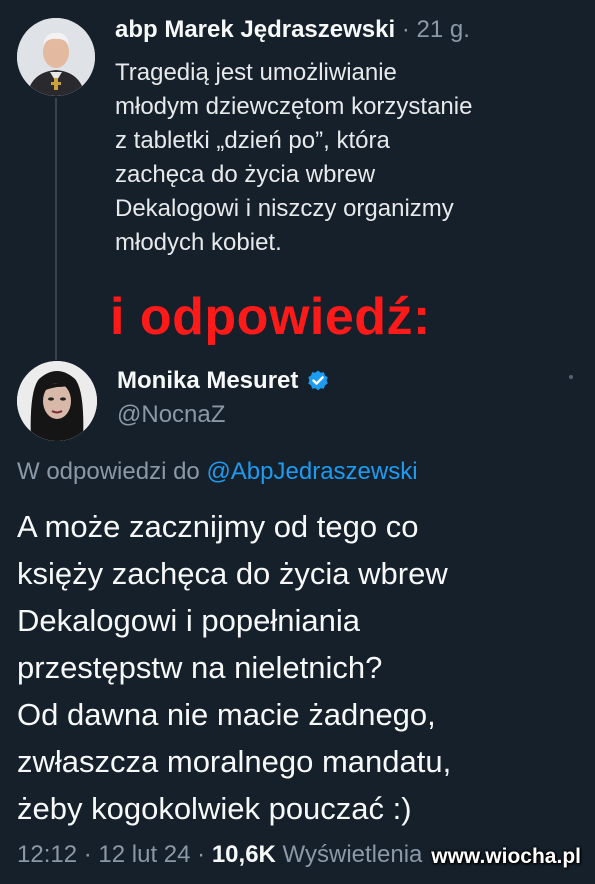  I want to click on tweet1-author-name: abp Marek Jędraszewski, so click(255, 29).